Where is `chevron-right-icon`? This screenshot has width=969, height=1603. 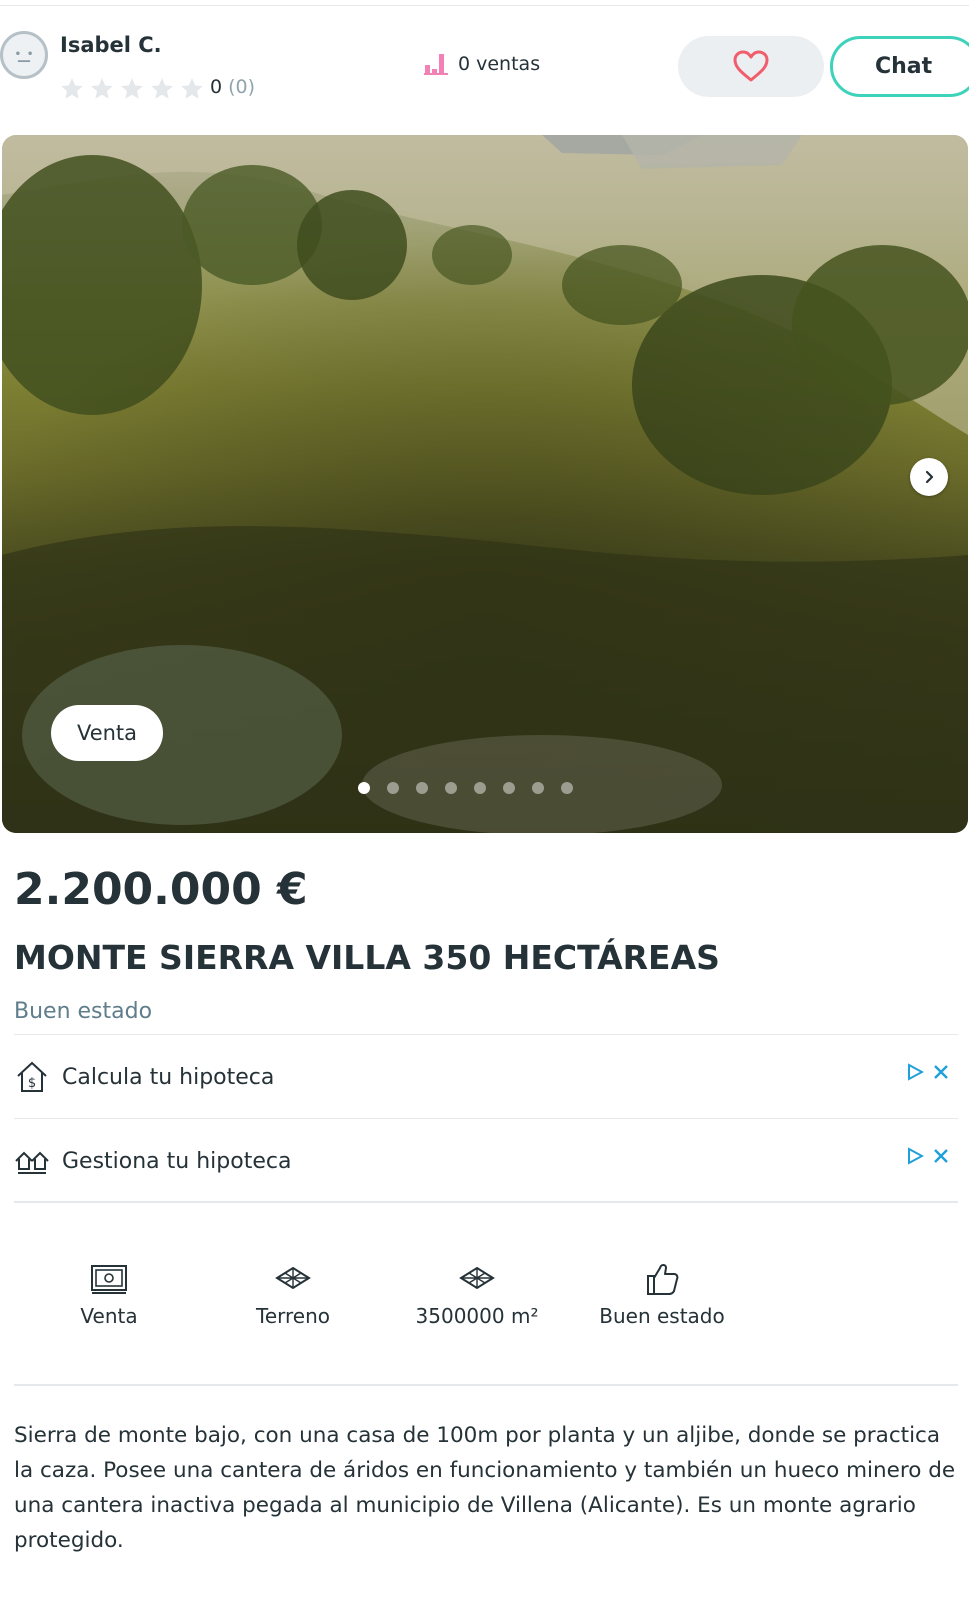 chevron-right-icon is located at coordinates (929, 477).